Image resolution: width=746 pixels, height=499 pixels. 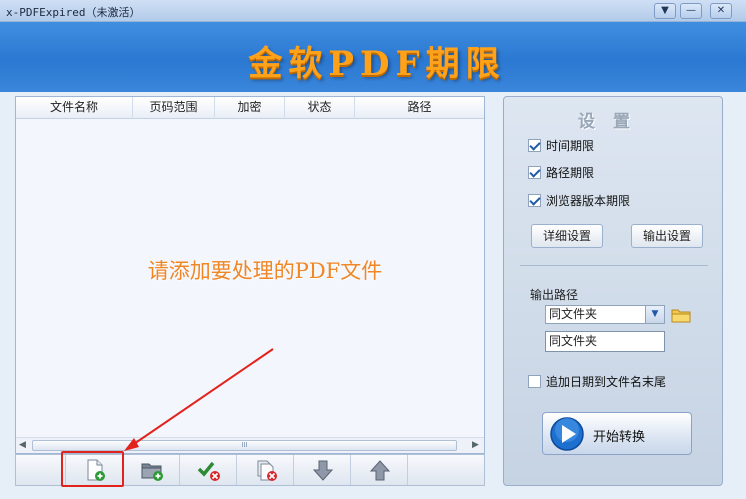 I want to click on add-file-button, so click(x=94, y=470).